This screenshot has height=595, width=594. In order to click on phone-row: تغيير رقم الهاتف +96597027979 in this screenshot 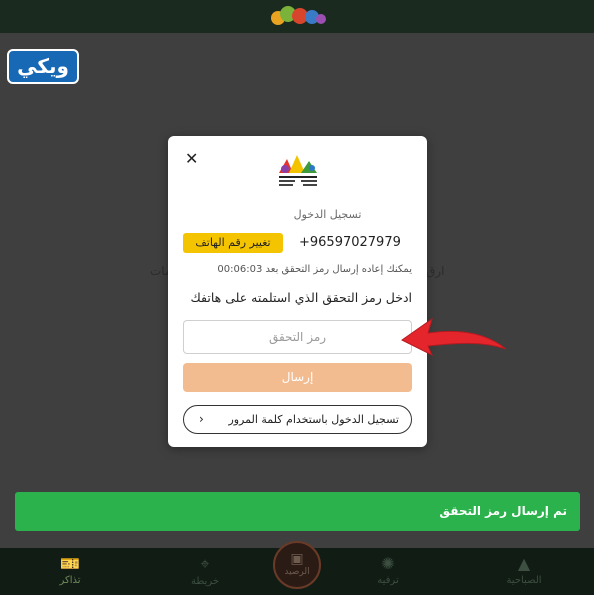, I will do `click(297, 244)`.